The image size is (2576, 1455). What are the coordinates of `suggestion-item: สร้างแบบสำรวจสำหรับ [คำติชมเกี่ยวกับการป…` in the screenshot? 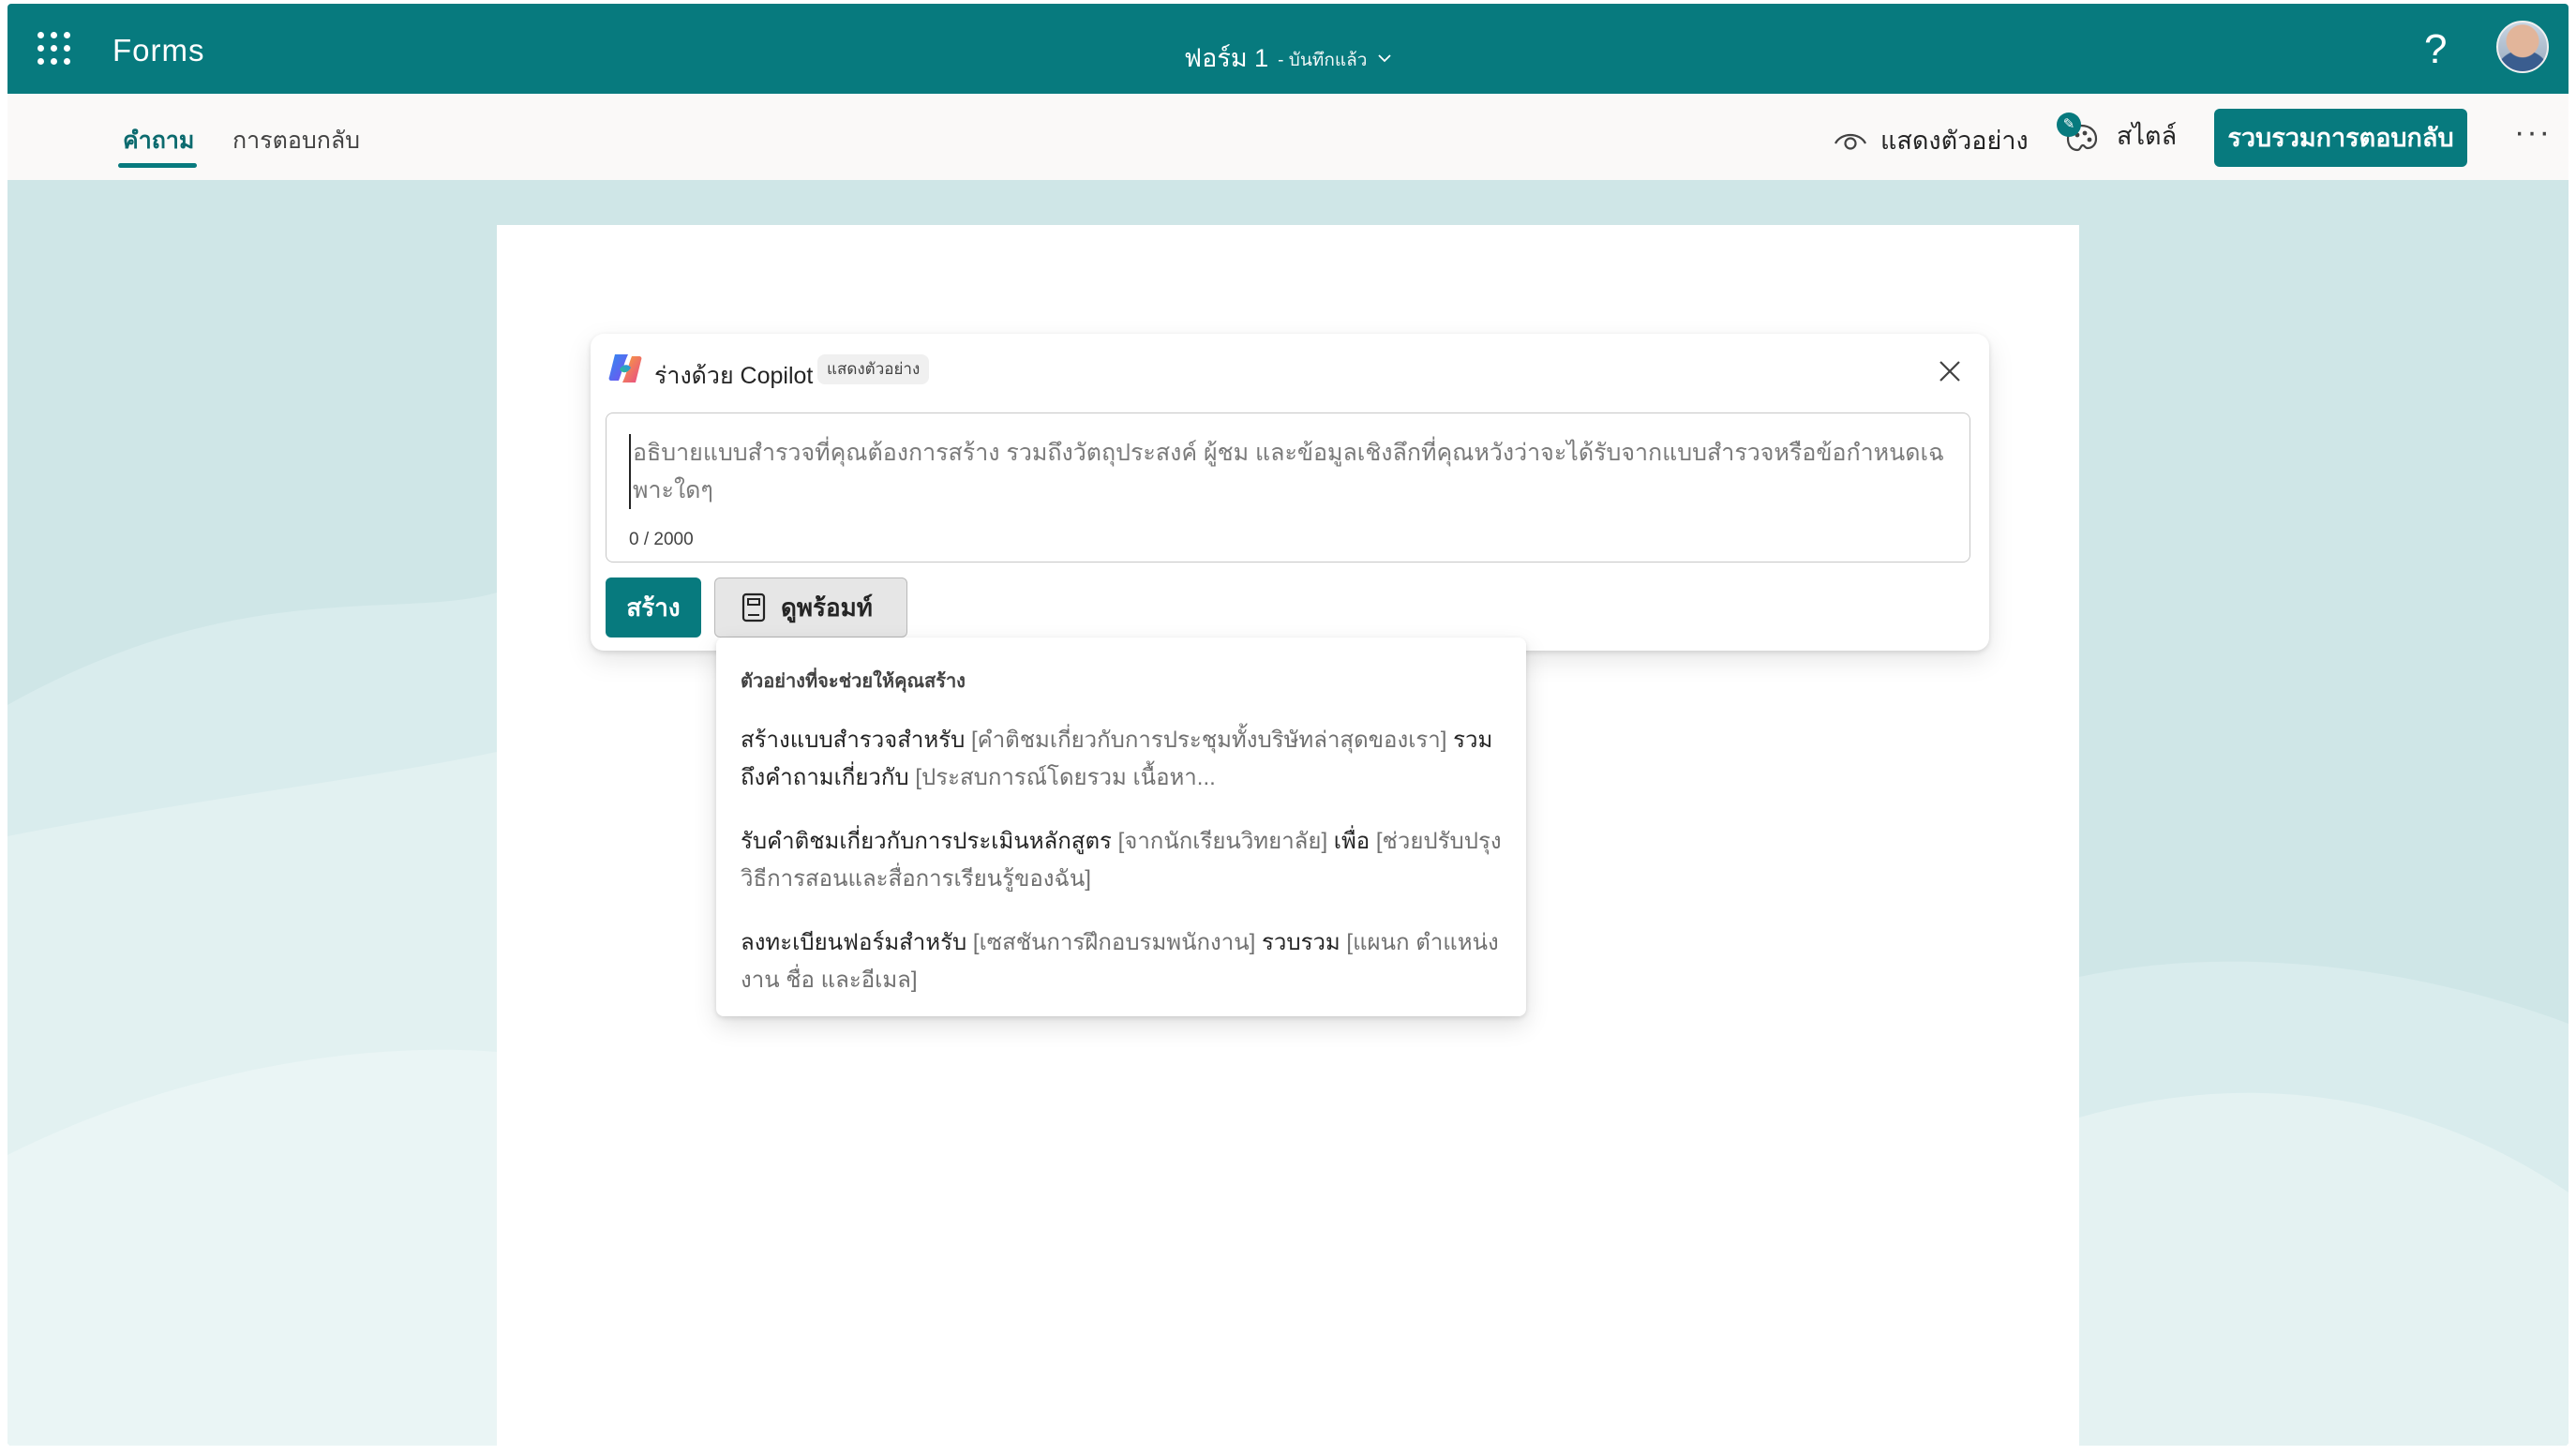 It's located at (1125, 759).